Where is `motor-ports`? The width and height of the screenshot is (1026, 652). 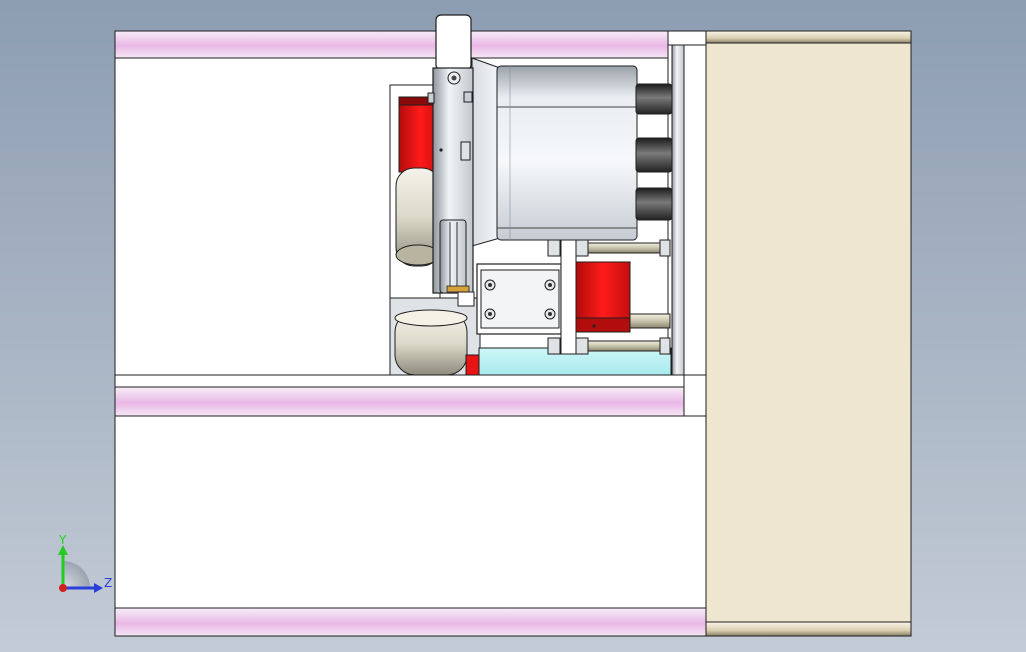 motor-ports is located at coordinates (654, 152).